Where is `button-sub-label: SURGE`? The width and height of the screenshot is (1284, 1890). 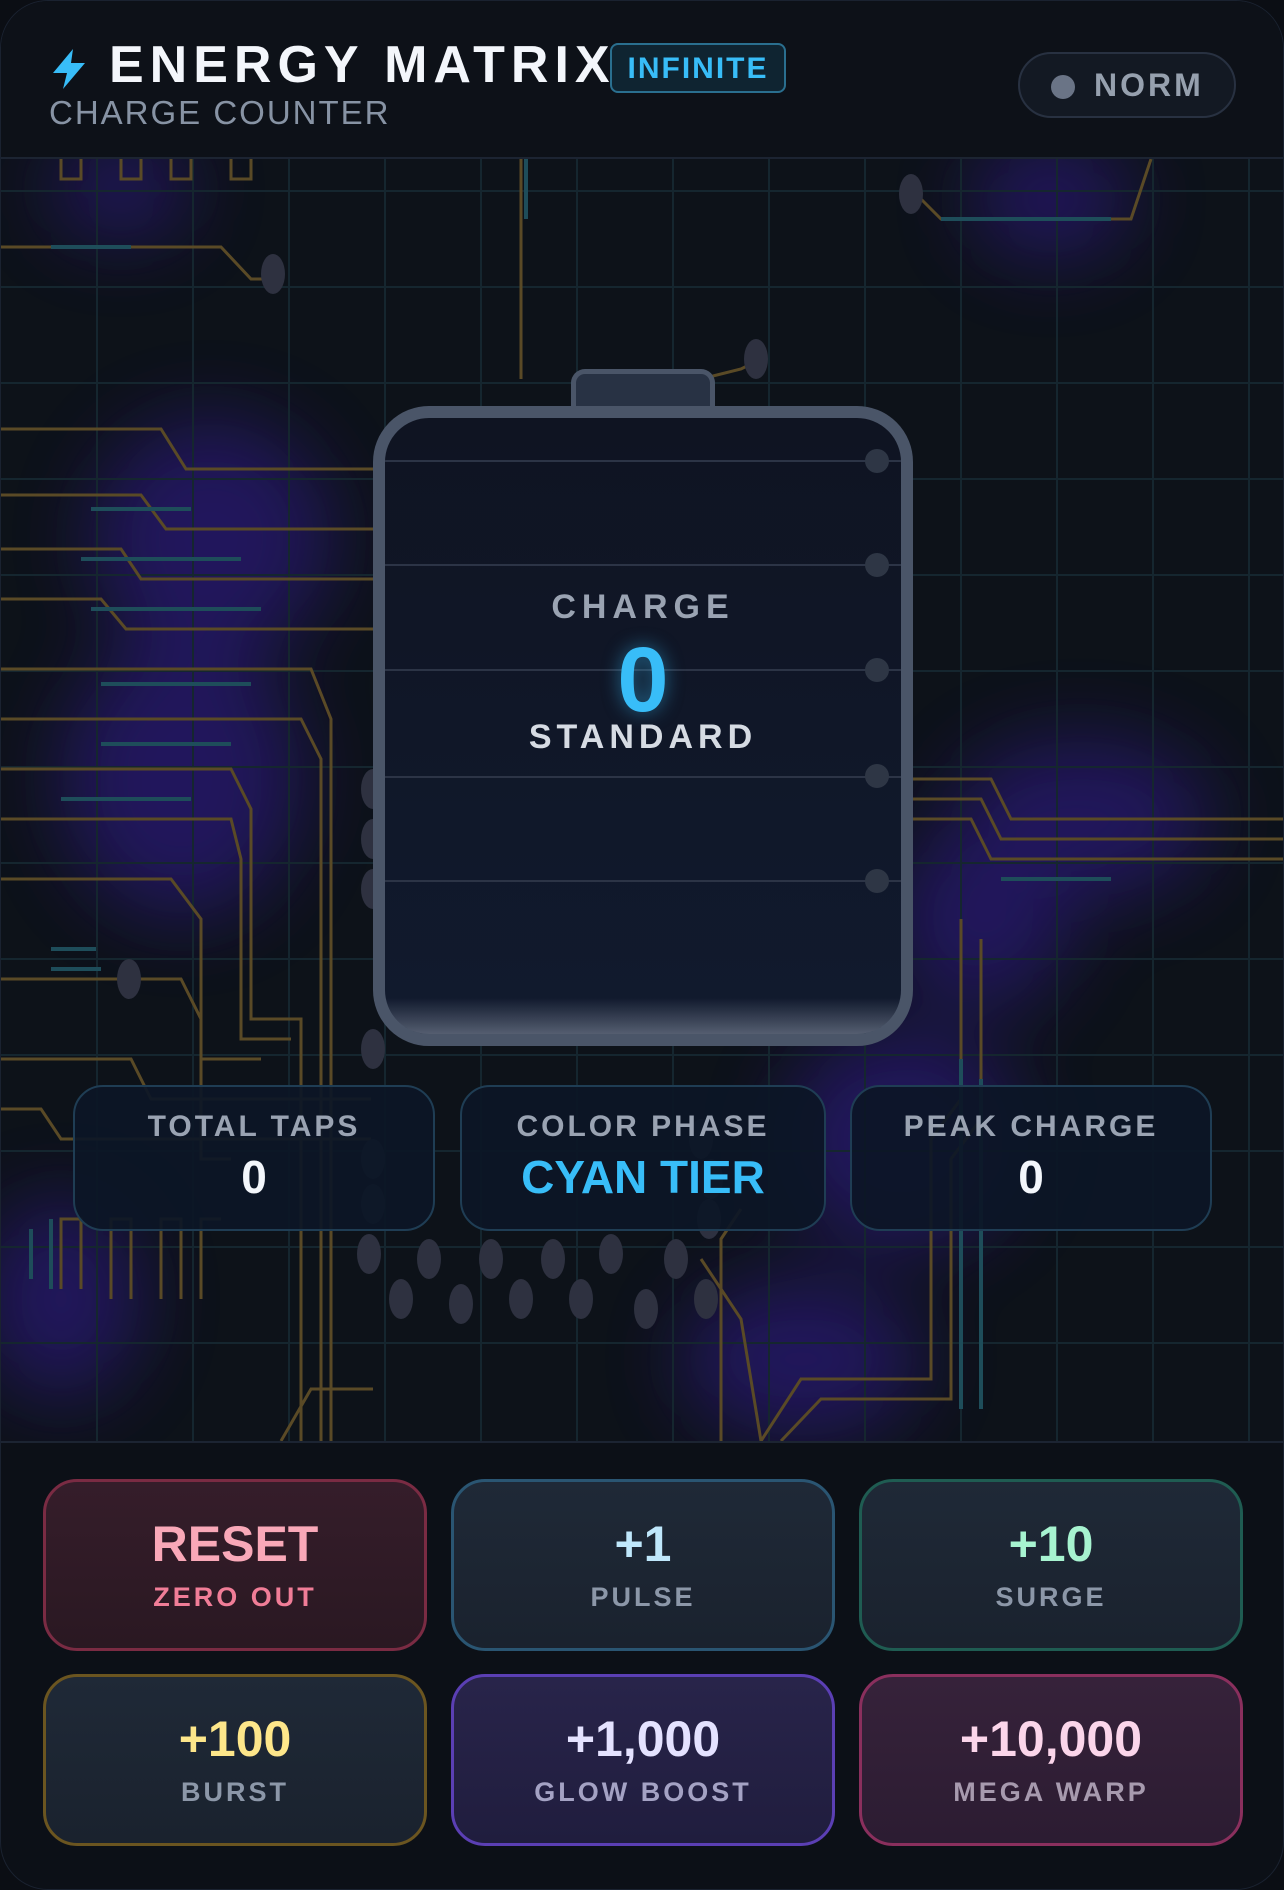 button-sub-label: SURGE is located at coordinates (1051, 1597).